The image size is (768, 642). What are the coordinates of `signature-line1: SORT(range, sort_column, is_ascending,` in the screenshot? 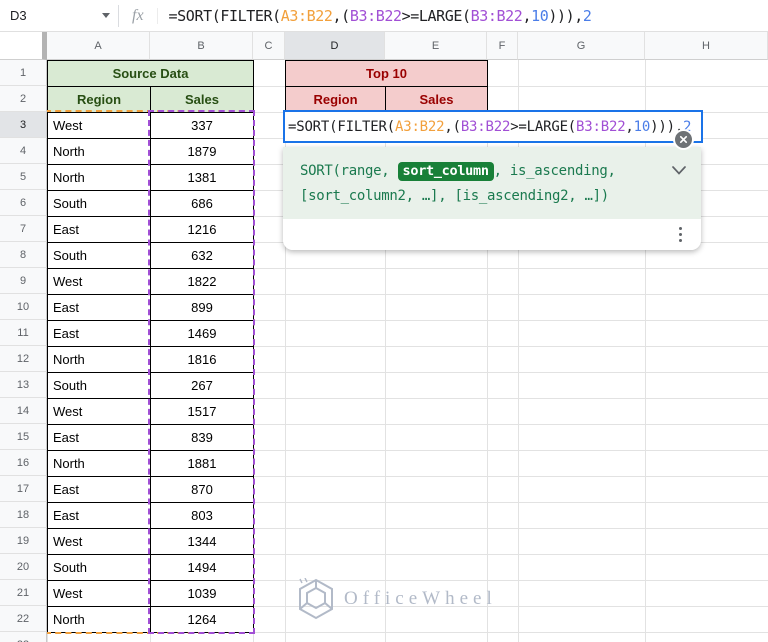 It's located at (478, 171).